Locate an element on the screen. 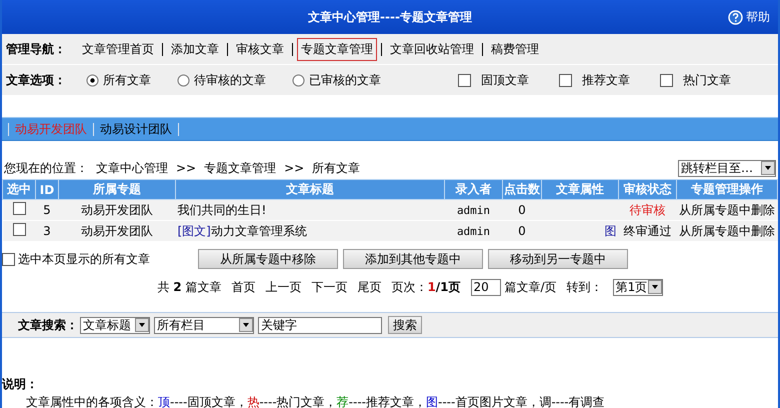  search-label: 文章搜索： is located at coordinates (48, 325).